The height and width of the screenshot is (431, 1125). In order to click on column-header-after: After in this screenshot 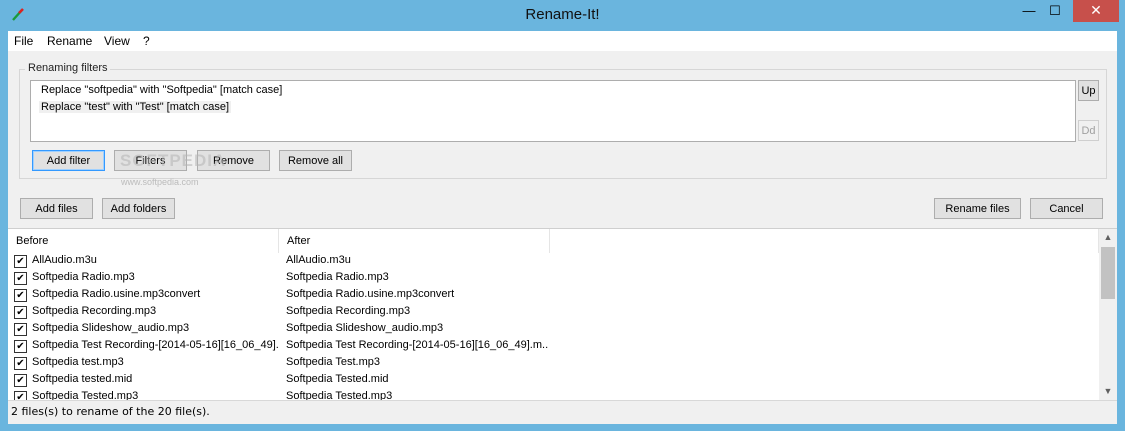, I will do `click(414, 241)`.